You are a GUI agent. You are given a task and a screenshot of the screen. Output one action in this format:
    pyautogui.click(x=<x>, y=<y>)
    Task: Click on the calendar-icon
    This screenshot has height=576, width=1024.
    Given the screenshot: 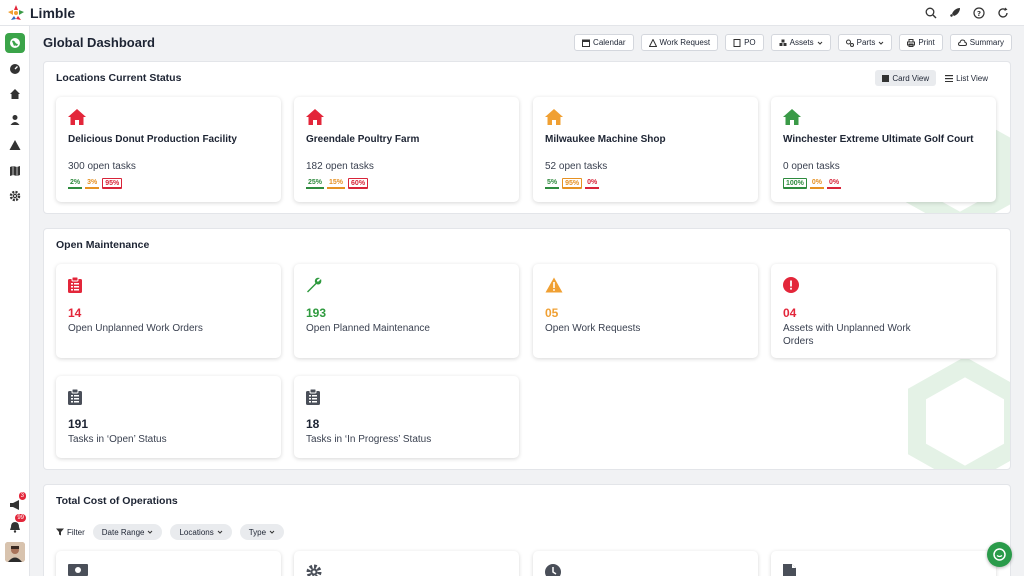 What is the action you would take?
    pyautogui.click(x=586, y=43)
    